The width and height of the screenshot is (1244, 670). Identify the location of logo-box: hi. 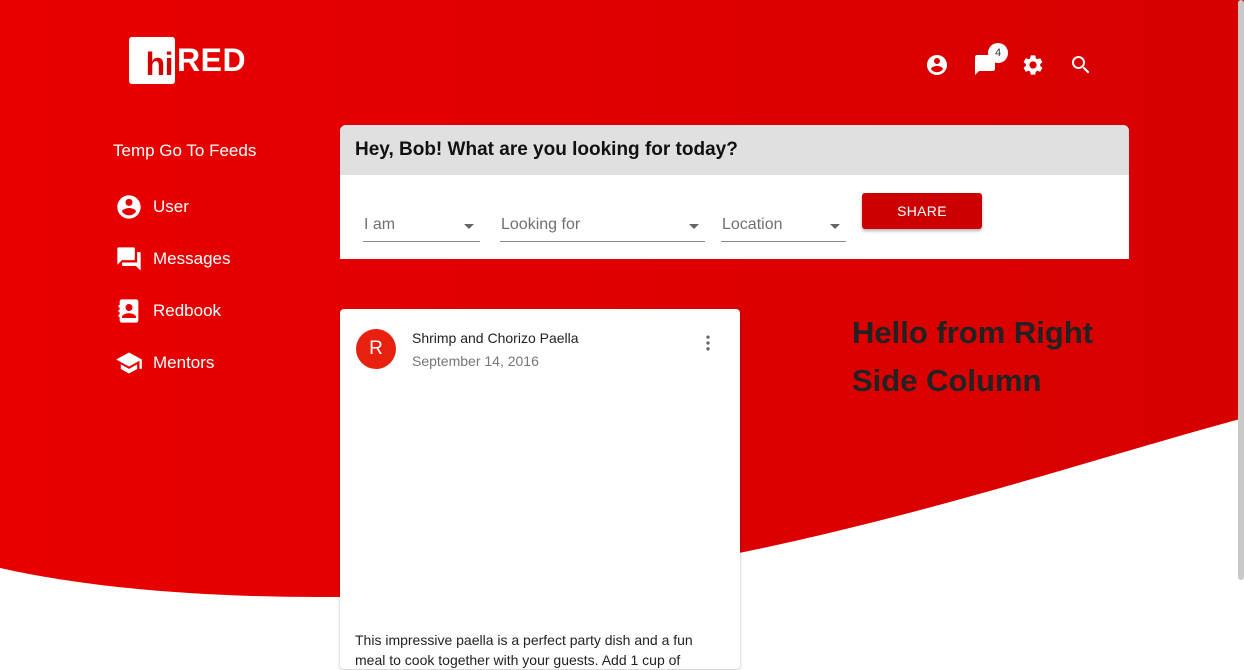
(152, 60).